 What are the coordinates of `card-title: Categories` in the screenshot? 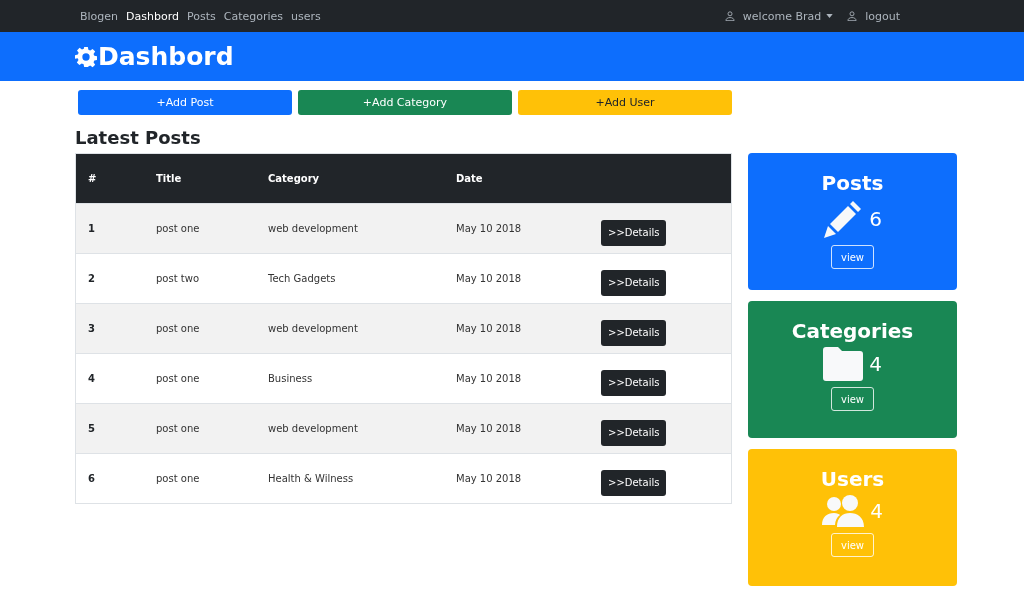 It's located at (852, 331).